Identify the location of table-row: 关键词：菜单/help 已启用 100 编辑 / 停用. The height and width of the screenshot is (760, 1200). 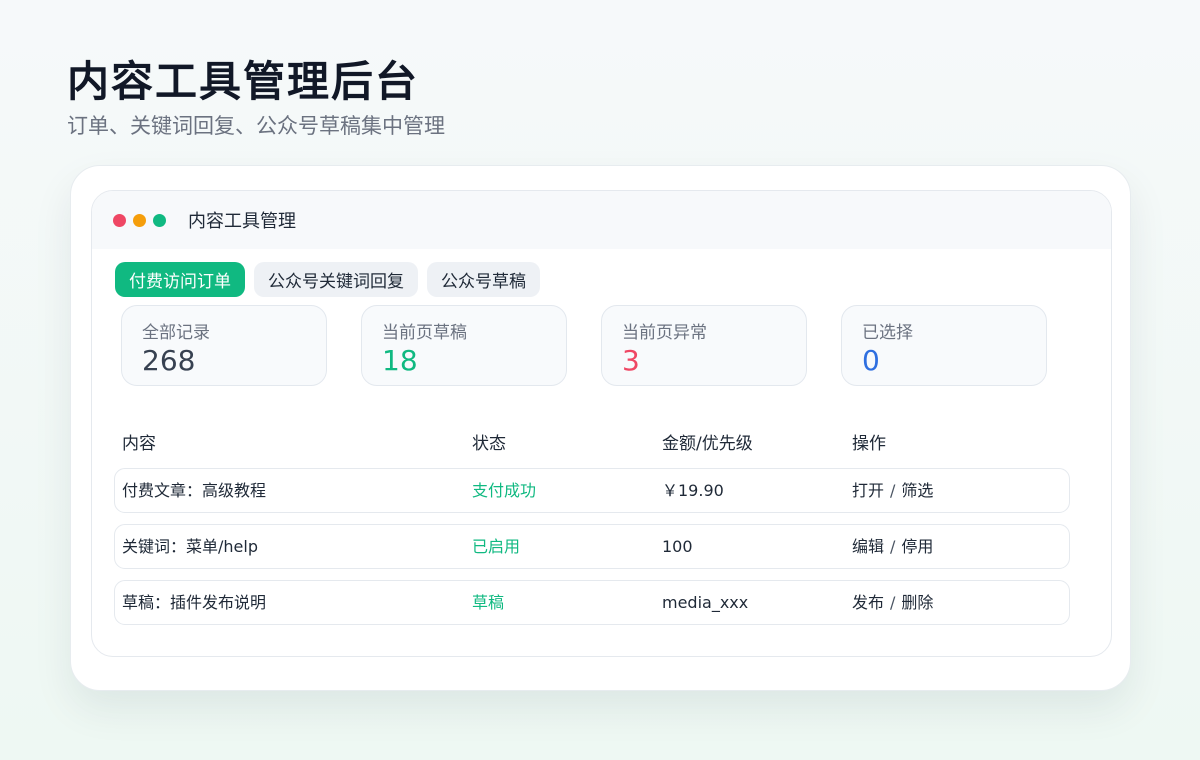
(592, 546).